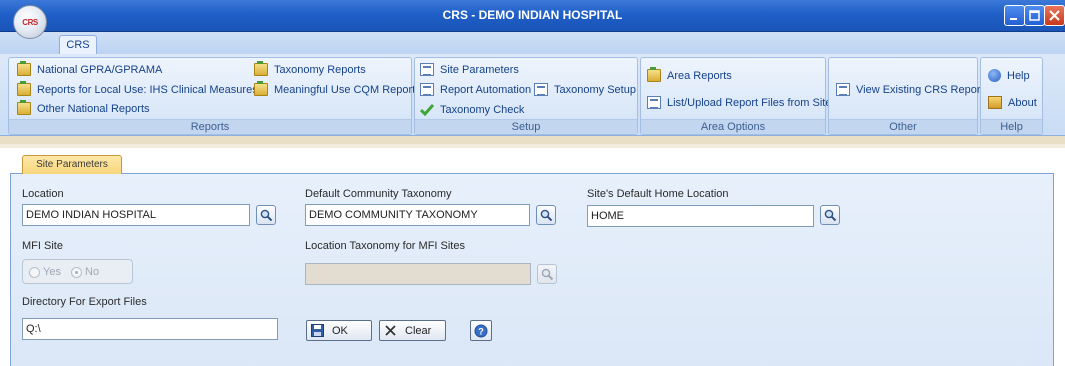  I want to click on ok-button: OK, so click(339, 330).